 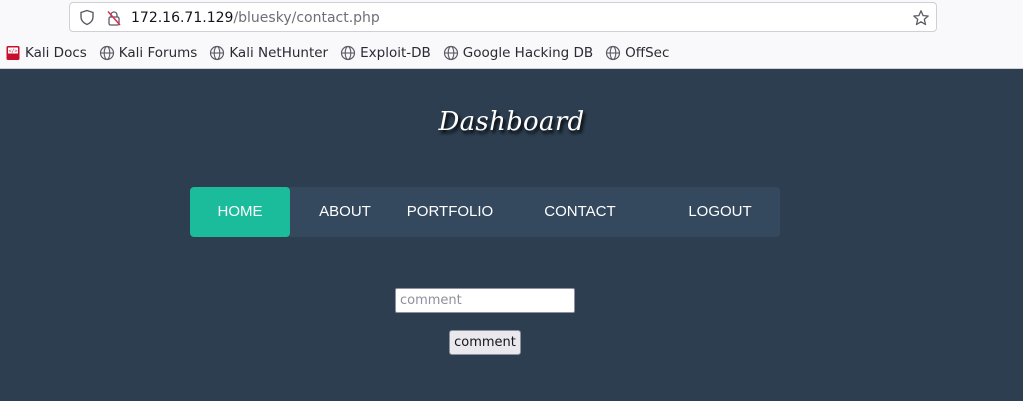 I want to click on bookmark-label: Kali Docs, so click(x=56, y=53).